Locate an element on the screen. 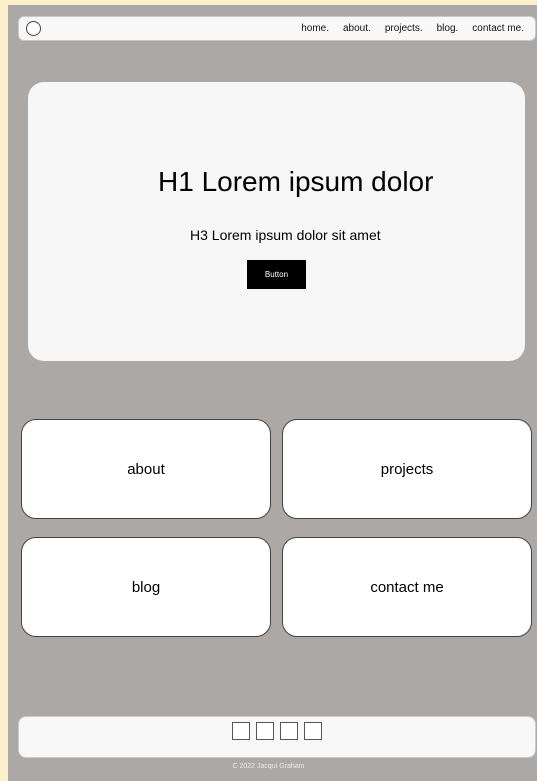 This screenshot has width=537, height=781. hero-subtitle: H3 Lorem ipsum dolor sit amet is located at coordinates (285, 235).